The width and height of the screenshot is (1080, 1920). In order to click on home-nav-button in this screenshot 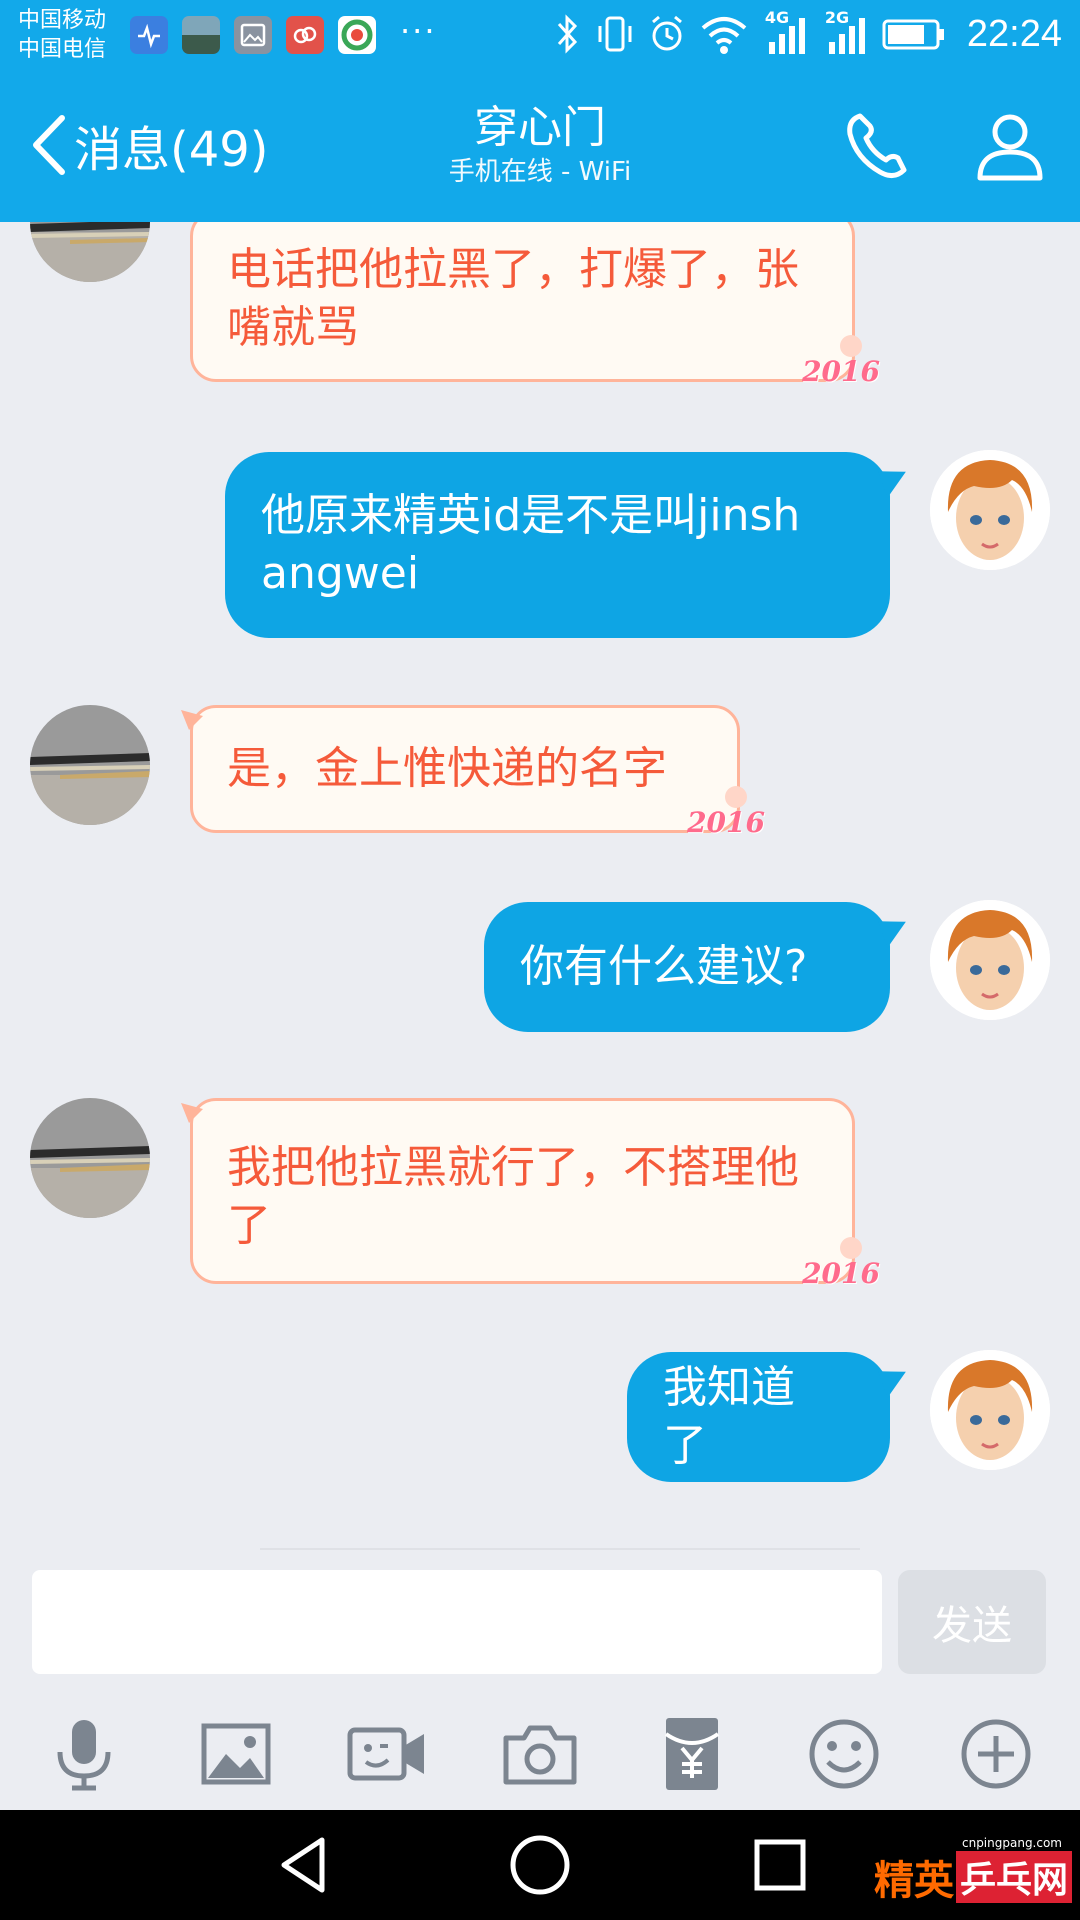, I will do `click(540, 1865)`.